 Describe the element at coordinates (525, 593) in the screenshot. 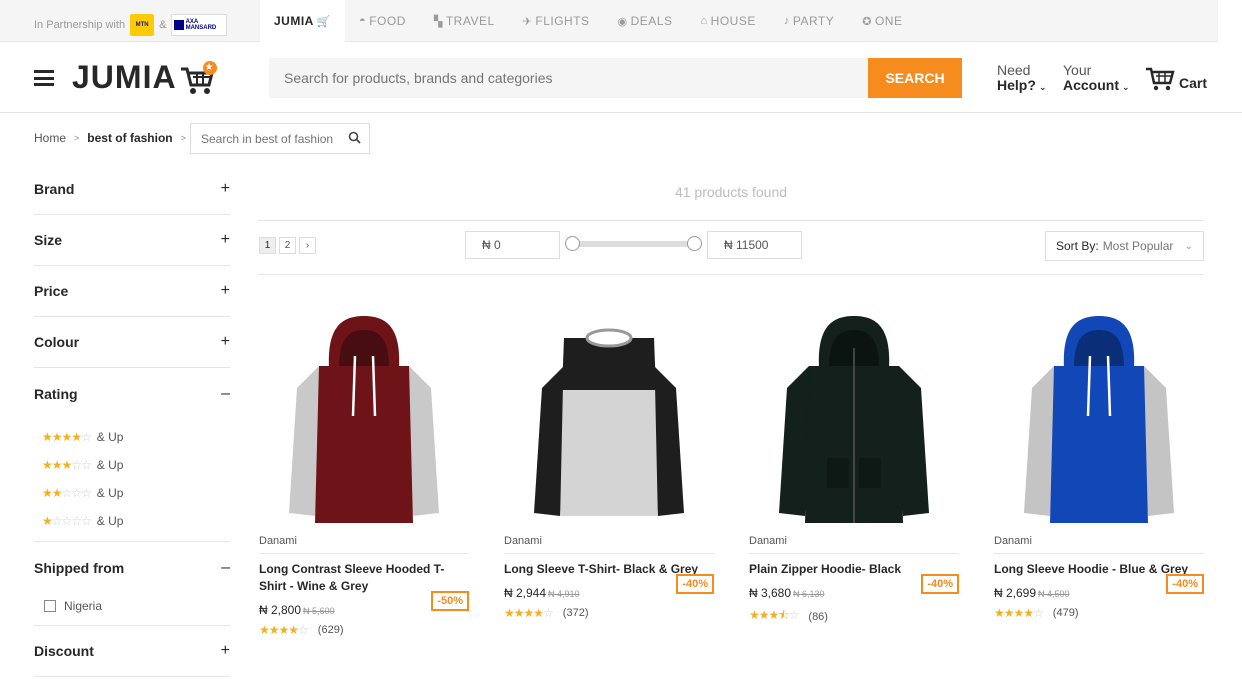

I see `product-price: ₦ 2,944` at that location.